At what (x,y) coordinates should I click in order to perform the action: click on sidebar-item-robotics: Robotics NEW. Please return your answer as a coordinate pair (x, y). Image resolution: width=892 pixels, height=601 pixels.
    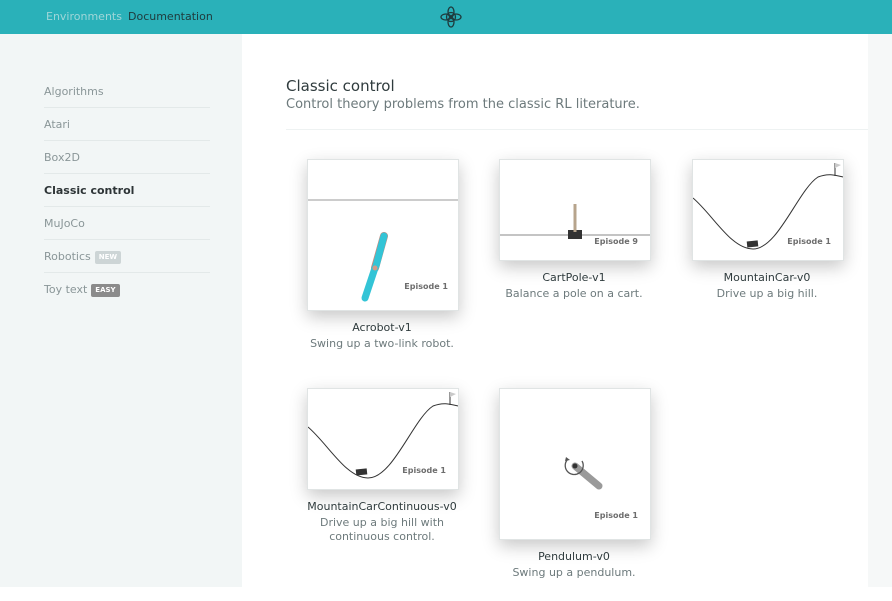
    Looking at the image, I should click on (127, 257).